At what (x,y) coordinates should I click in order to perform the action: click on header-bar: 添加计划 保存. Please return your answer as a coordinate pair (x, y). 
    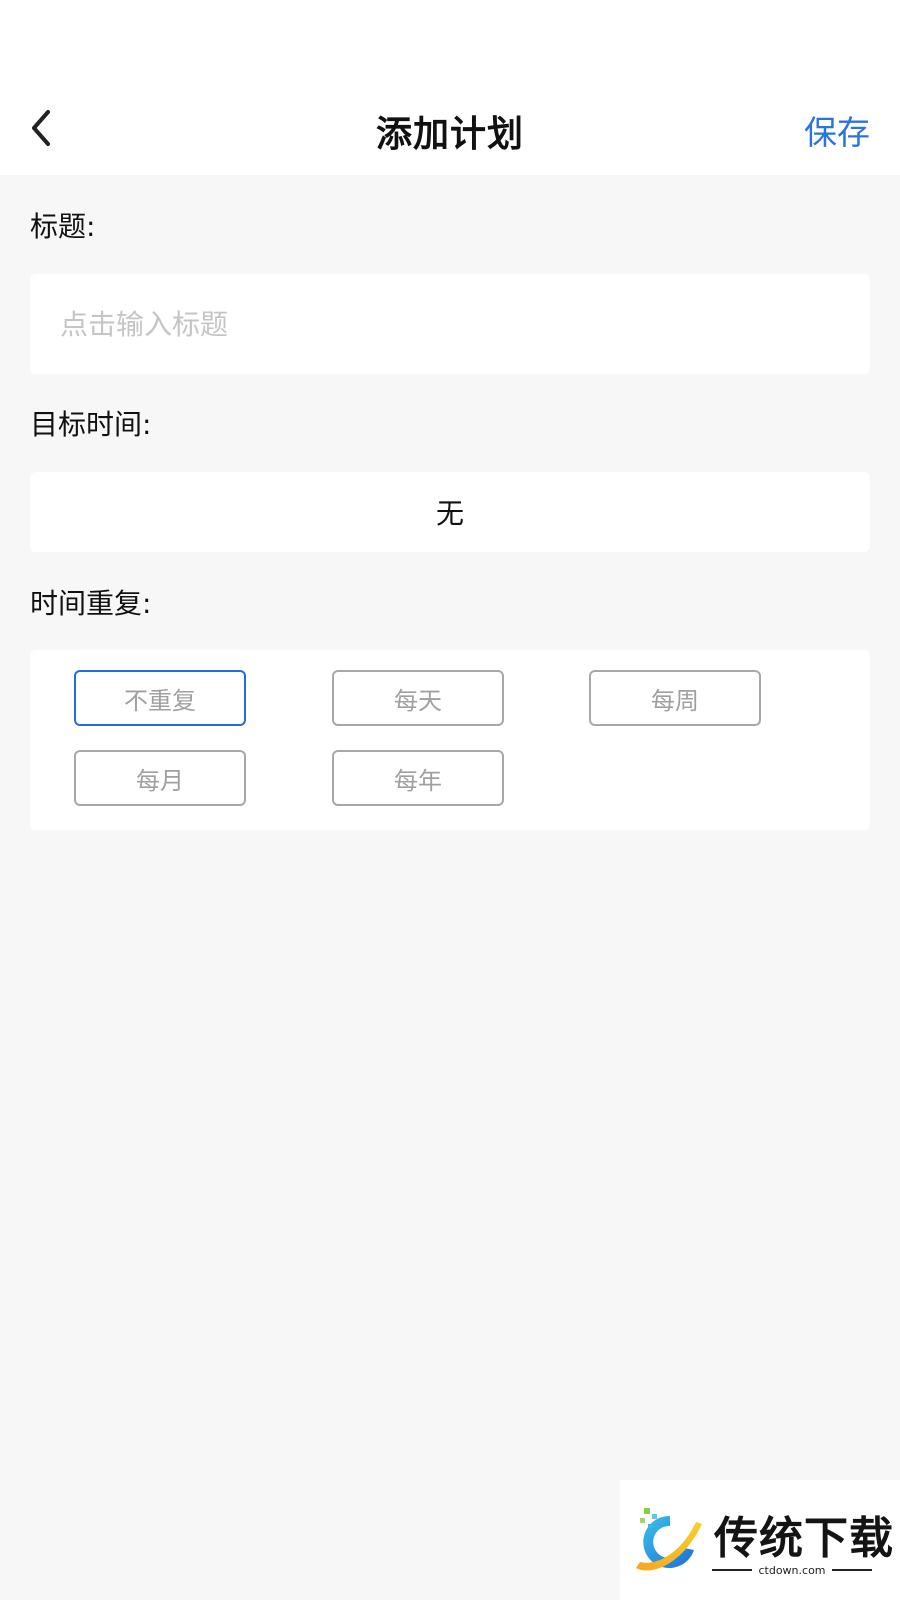
    Looking at the image, I should click on (450, 132).